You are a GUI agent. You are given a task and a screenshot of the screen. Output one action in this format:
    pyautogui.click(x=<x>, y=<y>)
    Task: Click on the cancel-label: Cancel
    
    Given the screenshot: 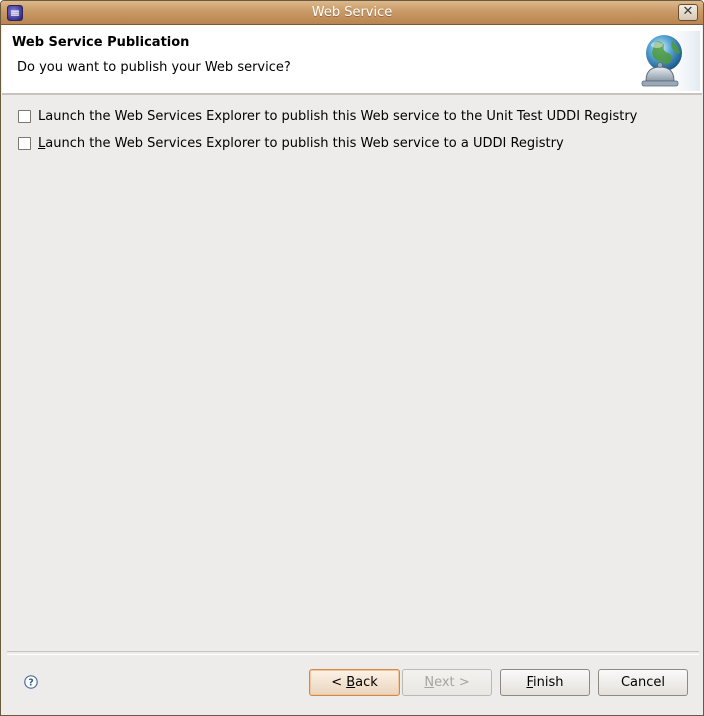 What is the action you would take?
    pyautogui.click(x=643, y=682)
    